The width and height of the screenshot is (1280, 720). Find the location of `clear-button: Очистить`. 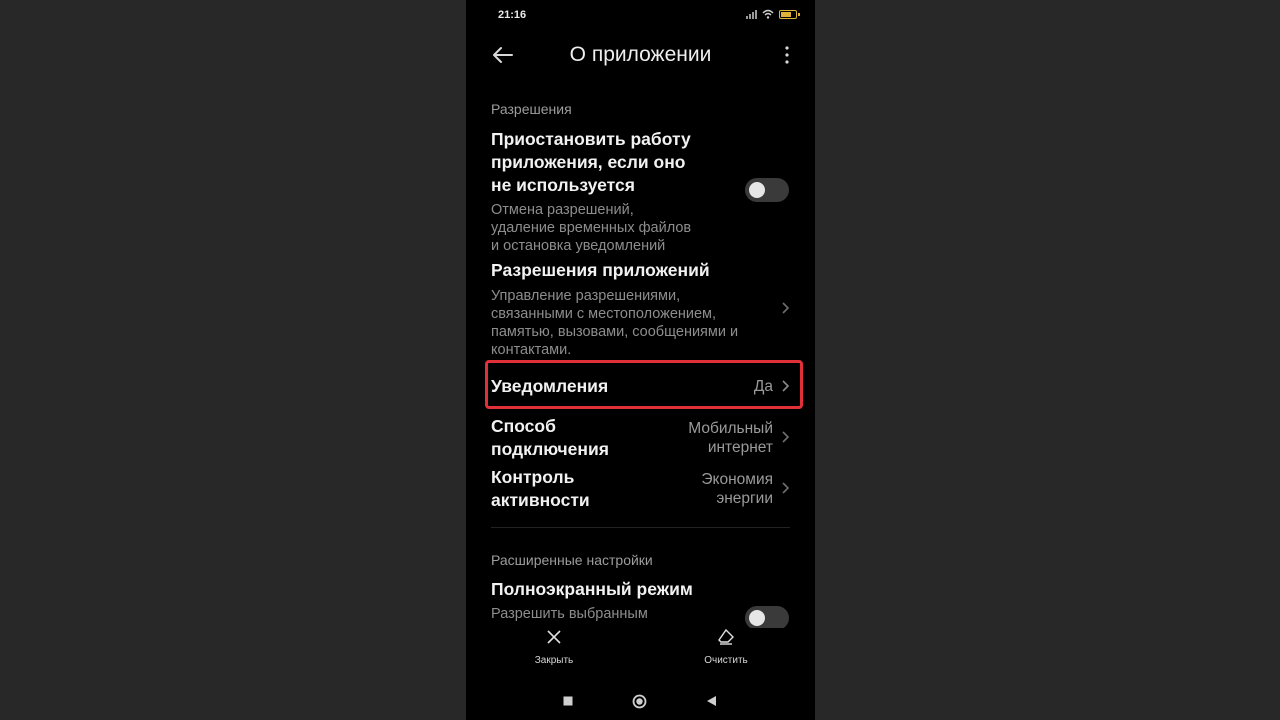

clear-button: Очистить is located at coordinates (726, 647).